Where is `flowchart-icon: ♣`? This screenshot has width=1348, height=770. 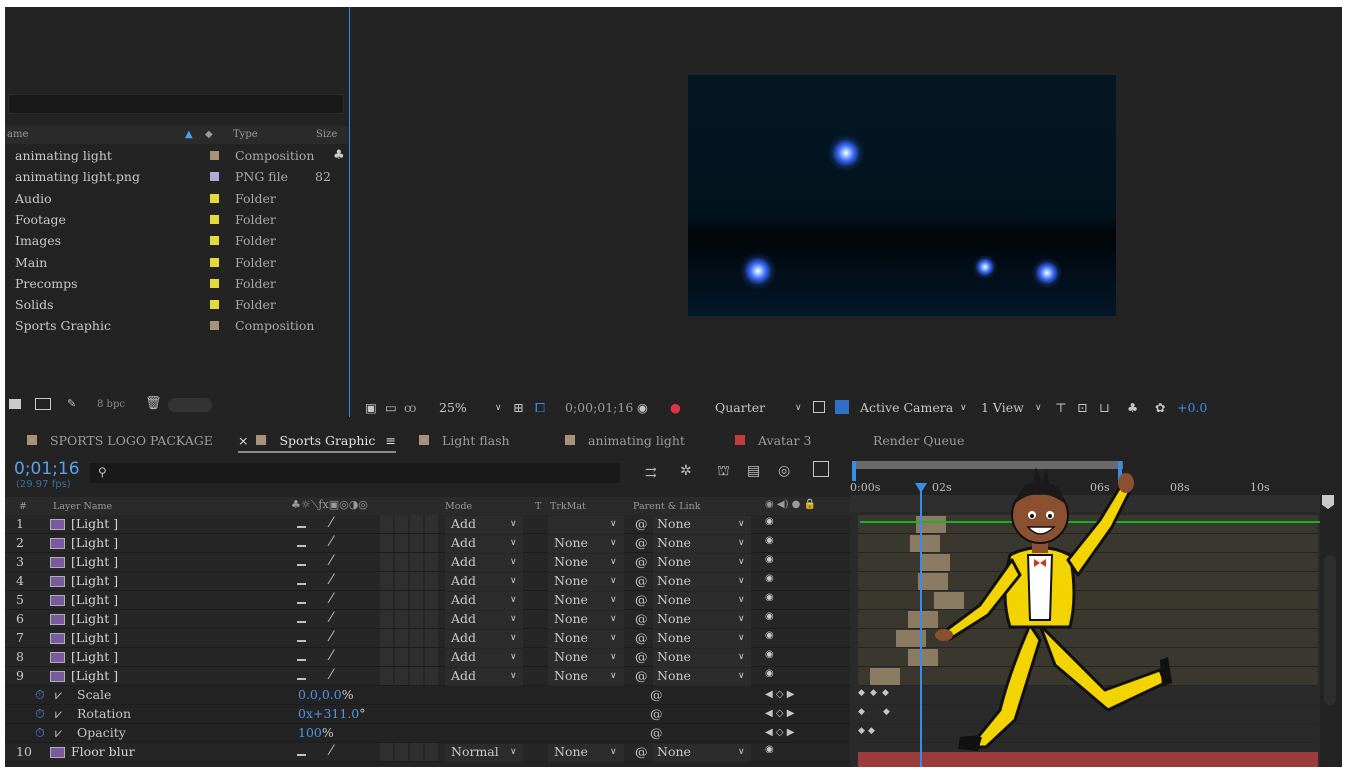 flowchart-icon: ♣ is located at coordinates (339, 155).